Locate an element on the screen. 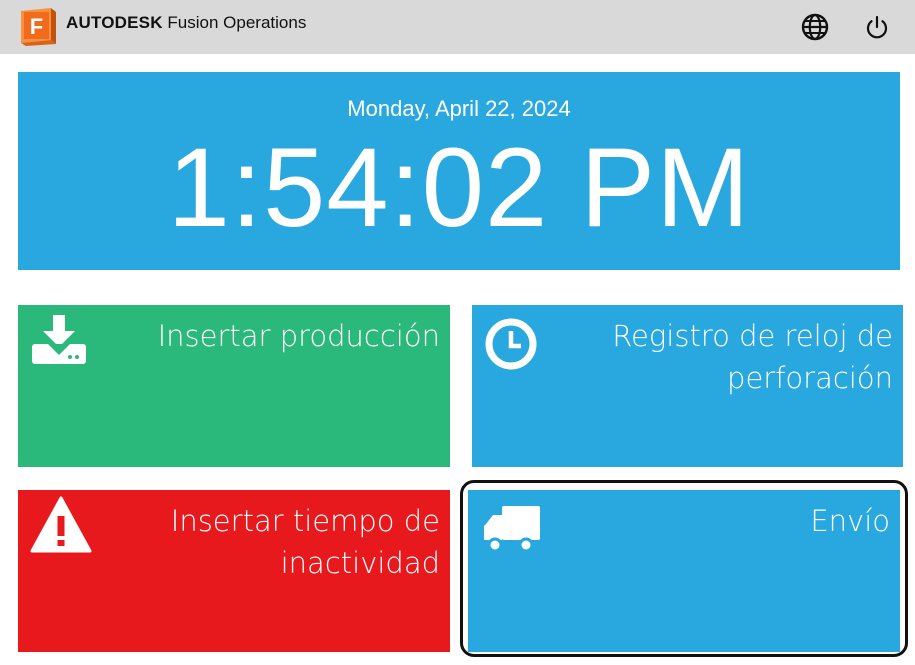  power-icon is located at coordinates (877, 27).